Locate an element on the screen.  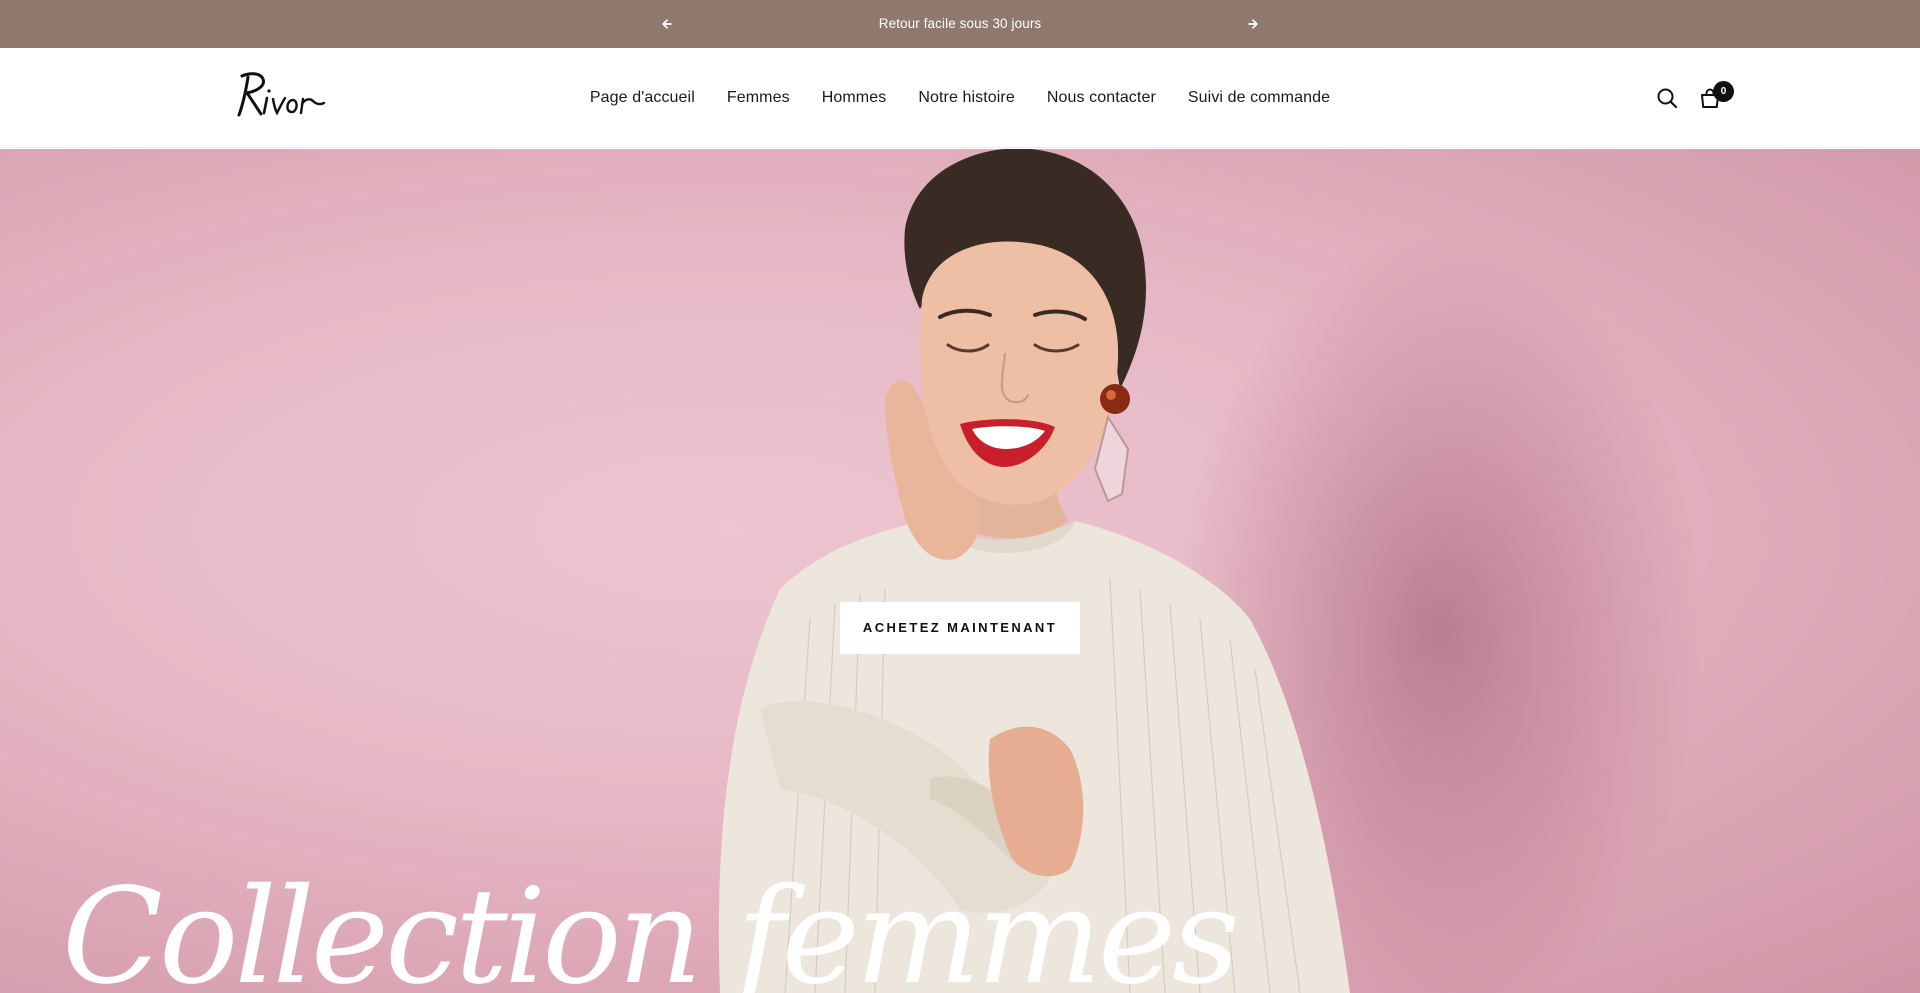
hero-title: Collection femmes is located at coordinates (651, 926).